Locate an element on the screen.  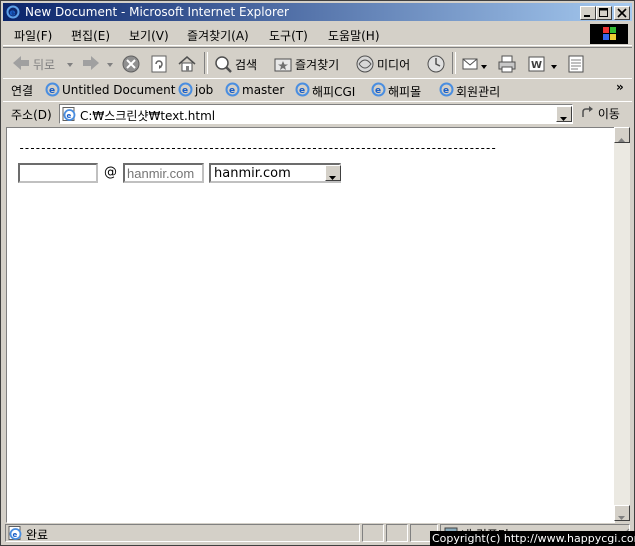
favorites-button: 즐겨찾기 is located at coordinates (306, 65).